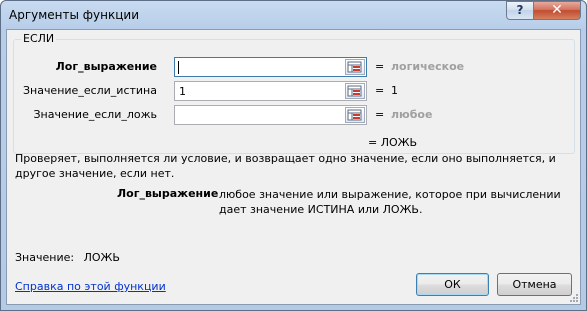 The width and height of the screenshot is (587, 311). Describe the element at coordinates (39, 38) in the screenshot. I see `function-name: ЕСЛИ` at that location.